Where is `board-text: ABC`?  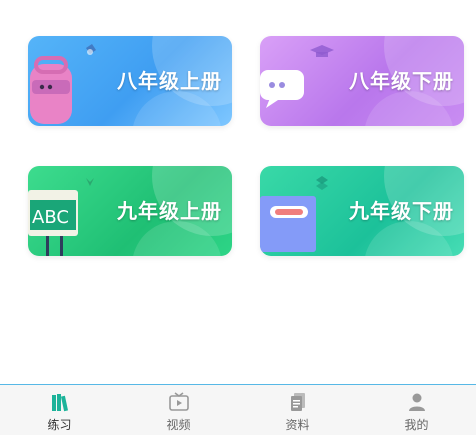
board-text: ABC is located at coordinates (50, 217).